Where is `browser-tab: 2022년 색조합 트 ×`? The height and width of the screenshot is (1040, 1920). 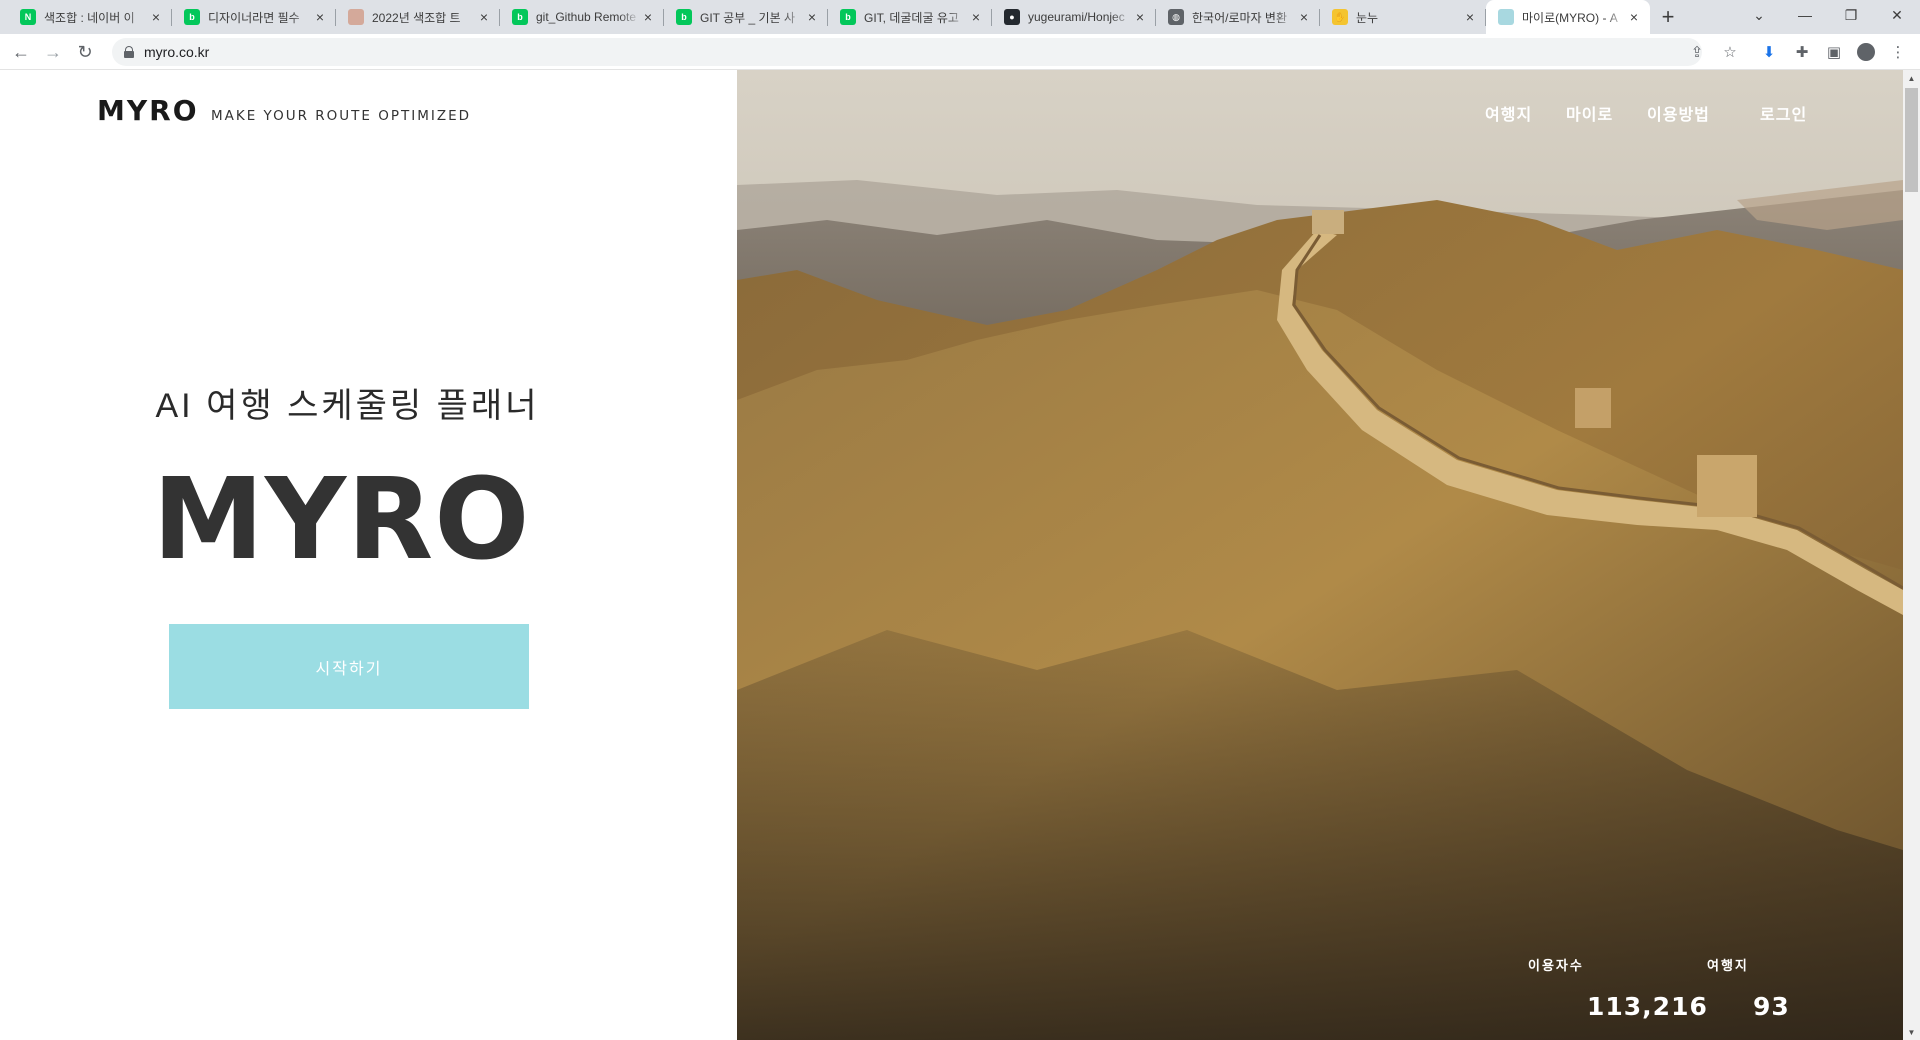 browser-tab: 2022년 색조합 트 × is located at coordinates (418, 17).